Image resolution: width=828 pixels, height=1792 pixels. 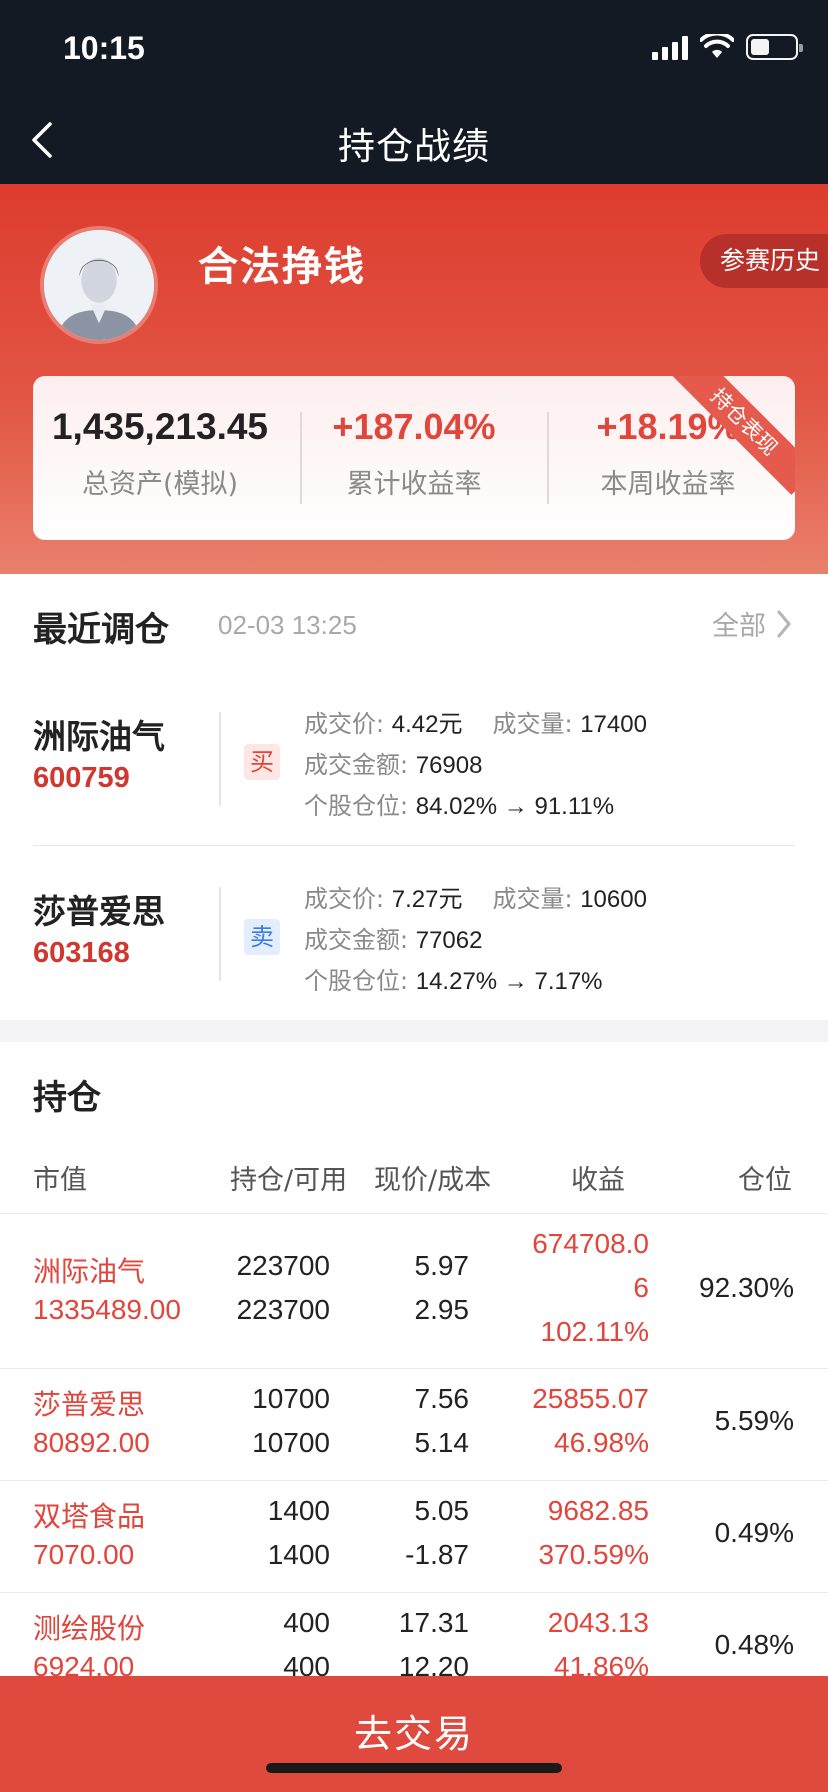 I want to click on section-separator, so click(x=414, y=1031).